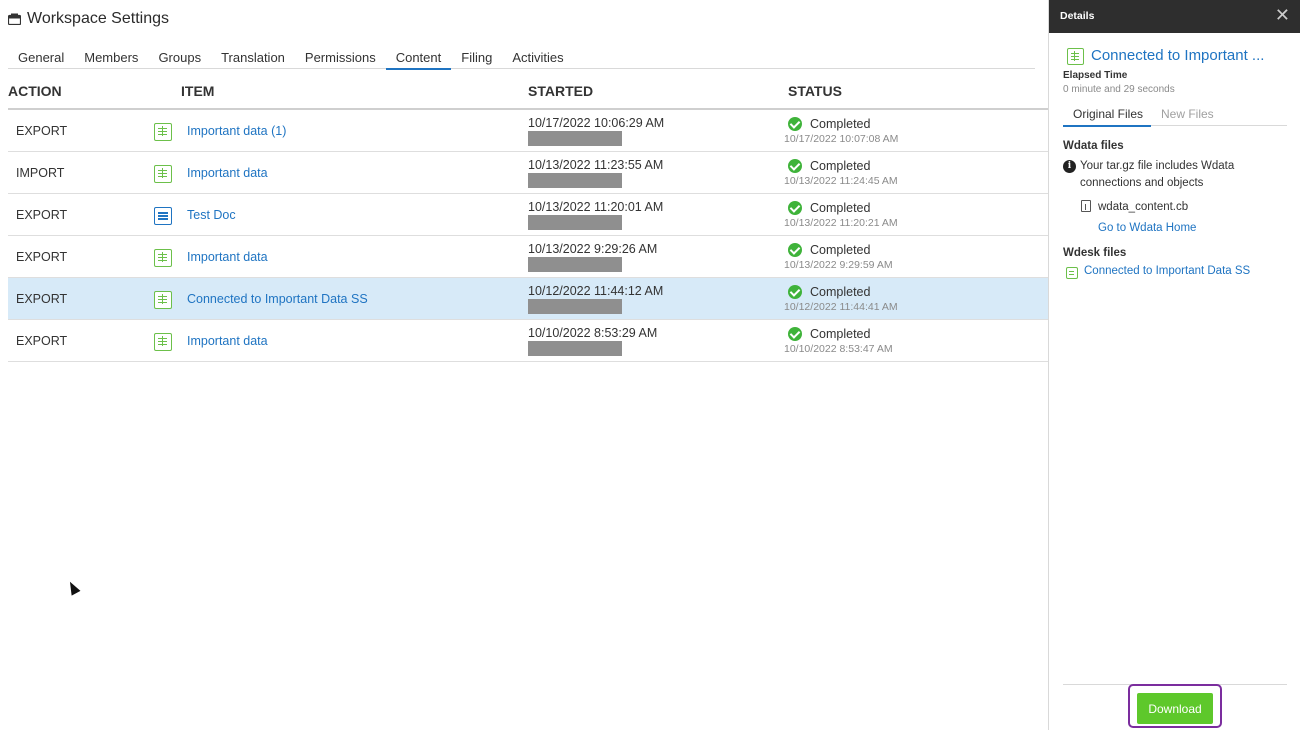 Image resolution: width=1300 pixels, height=730 pixels. Describe the element at coordinates (841, 307) in the screenshot. I see `row-status-time: 10/12/2022 11:44:41 AM` at that location.